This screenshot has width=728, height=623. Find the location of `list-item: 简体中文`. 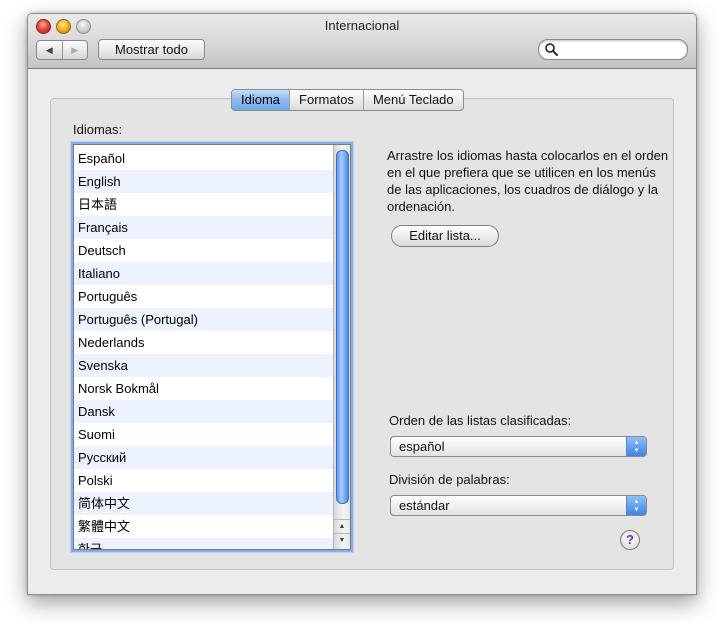

list-item: 简体中文 is located at coordinates (203, 503).